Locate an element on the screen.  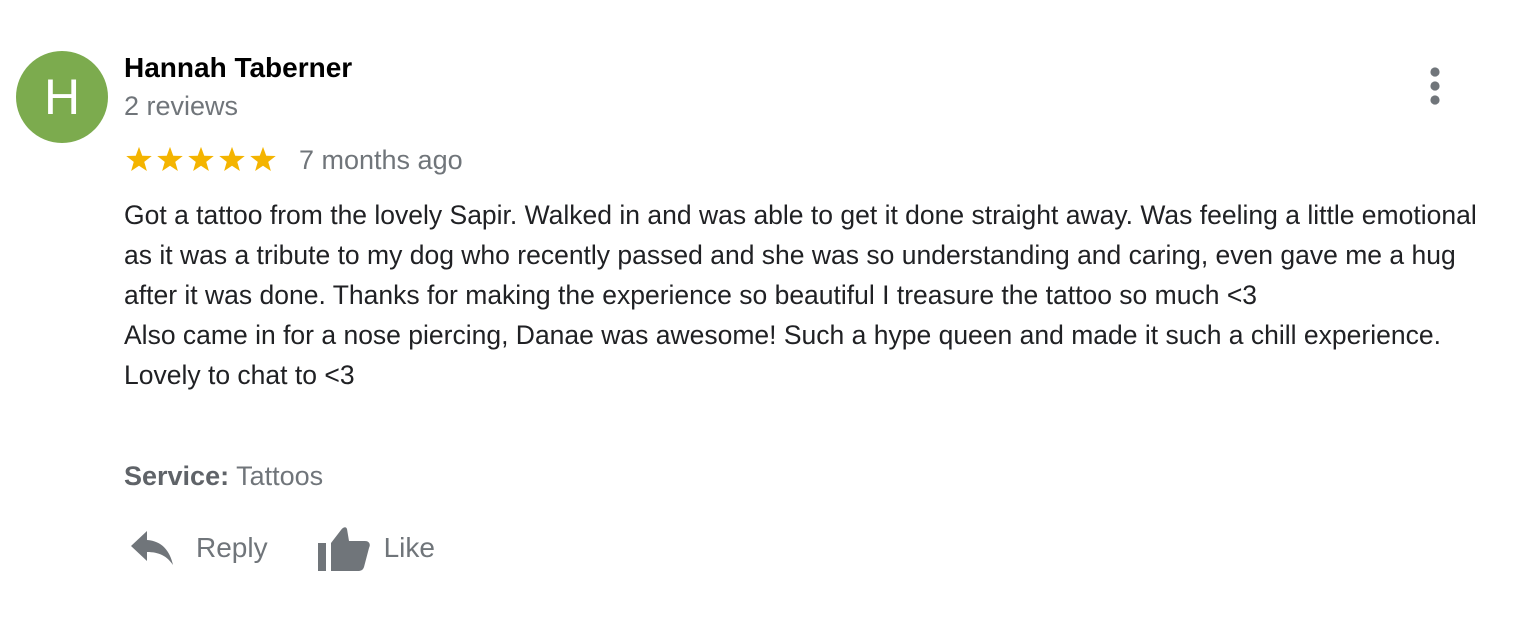
like-label: Like is located at coordinates (409, 547).